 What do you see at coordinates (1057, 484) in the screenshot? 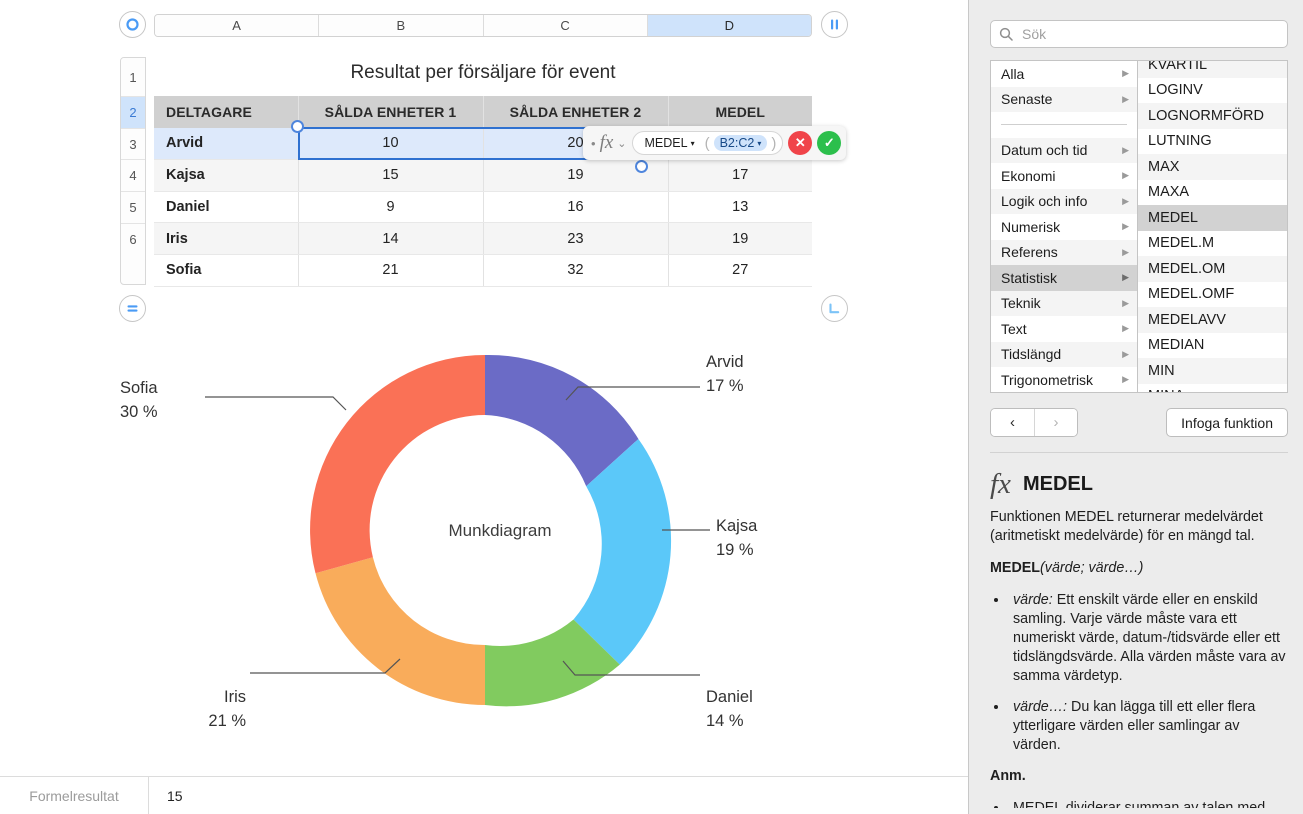
I see `function-doc-title: MEDEL` at bounding box center [1057, 484].